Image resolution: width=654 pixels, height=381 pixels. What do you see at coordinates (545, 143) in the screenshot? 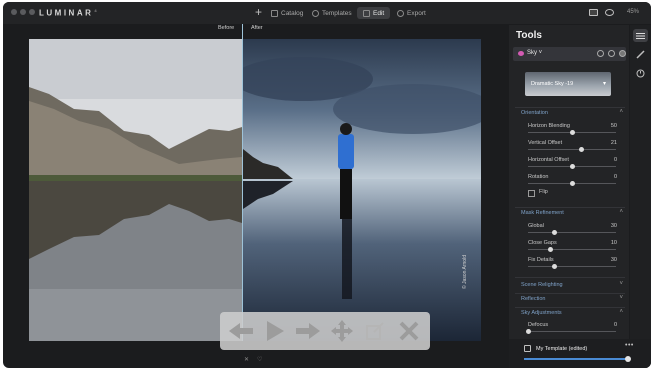
I see `slider-label: Vertical Offset` at bounding box center [545, 143].